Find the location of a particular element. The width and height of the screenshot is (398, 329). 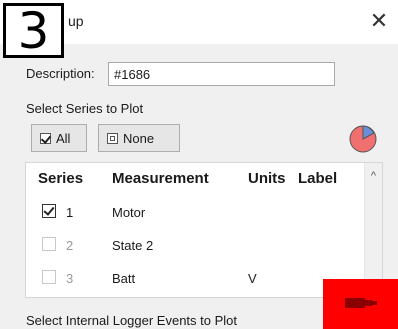

description-label: Description: is located at coordinates (60, 73).